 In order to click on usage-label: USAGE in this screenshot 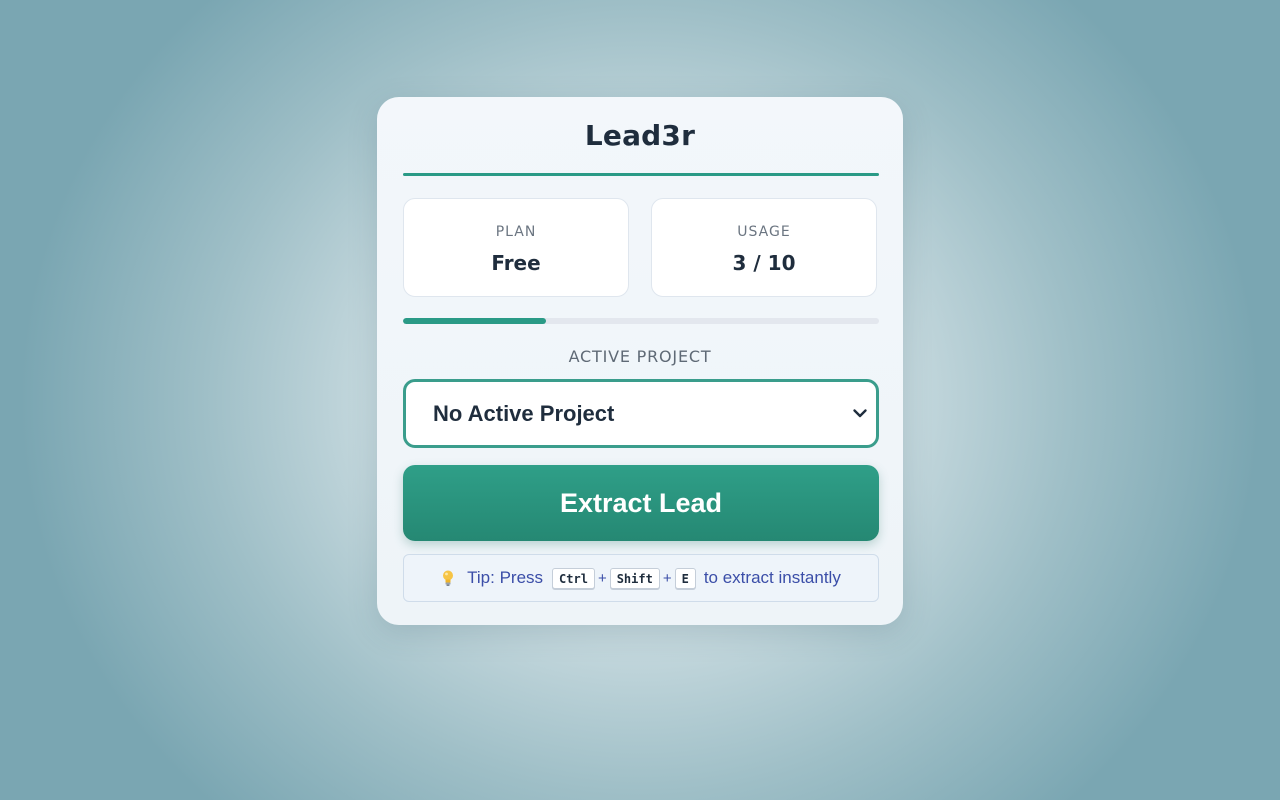, I will do `click(764, 232)`.